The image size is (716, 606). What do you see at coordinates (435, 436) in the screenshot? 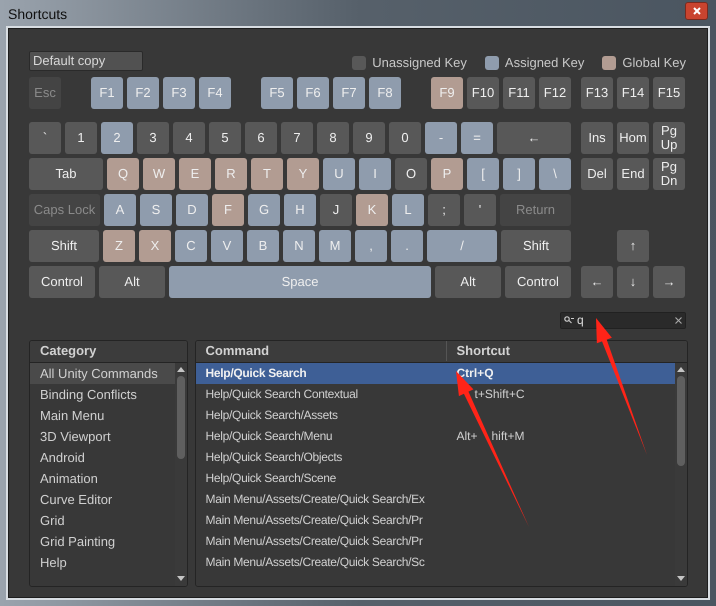
I see `command-row: Help/Quick Search/Menu Alt+ hift+M` at bounding box center [435, 436].